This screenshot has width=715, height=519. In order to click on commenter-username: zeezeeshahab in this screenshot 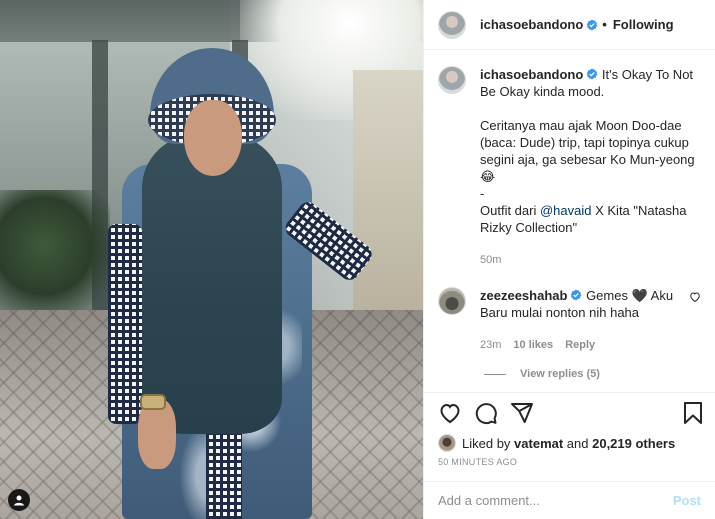, I will do `click(523, 295)`.